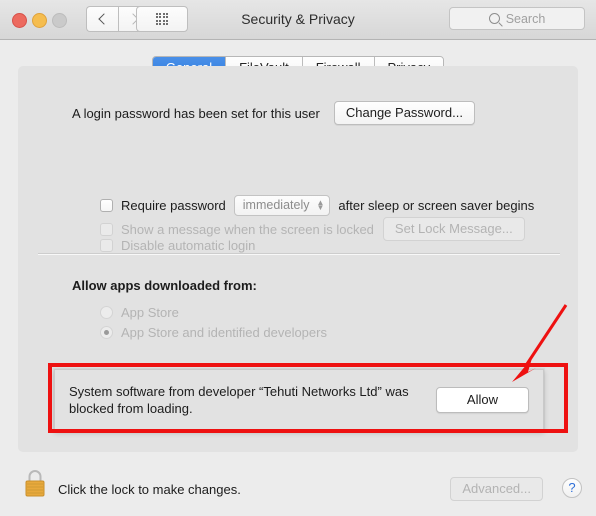  What do you see at coordinates (106, 229) in the screenshot?
I see `show-lock-message-checkbox` at bounding box center [106, 229].